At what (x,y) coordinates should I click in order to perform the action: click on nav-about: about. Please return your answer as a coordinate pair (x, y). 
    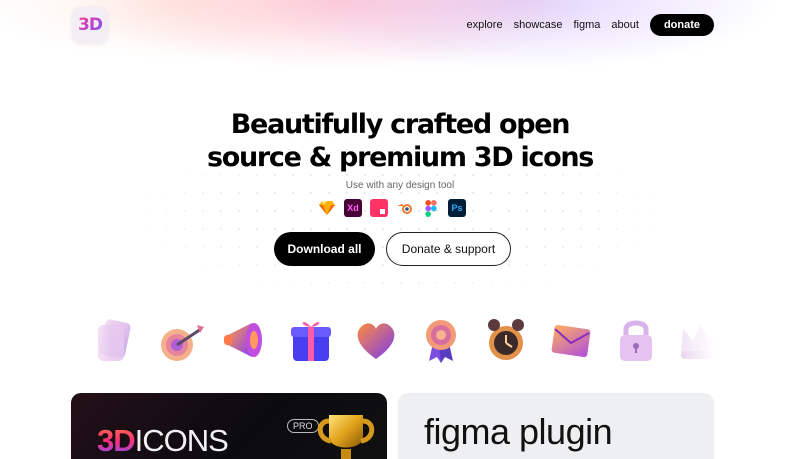
    Looking at the image, I should click on (625, 25).